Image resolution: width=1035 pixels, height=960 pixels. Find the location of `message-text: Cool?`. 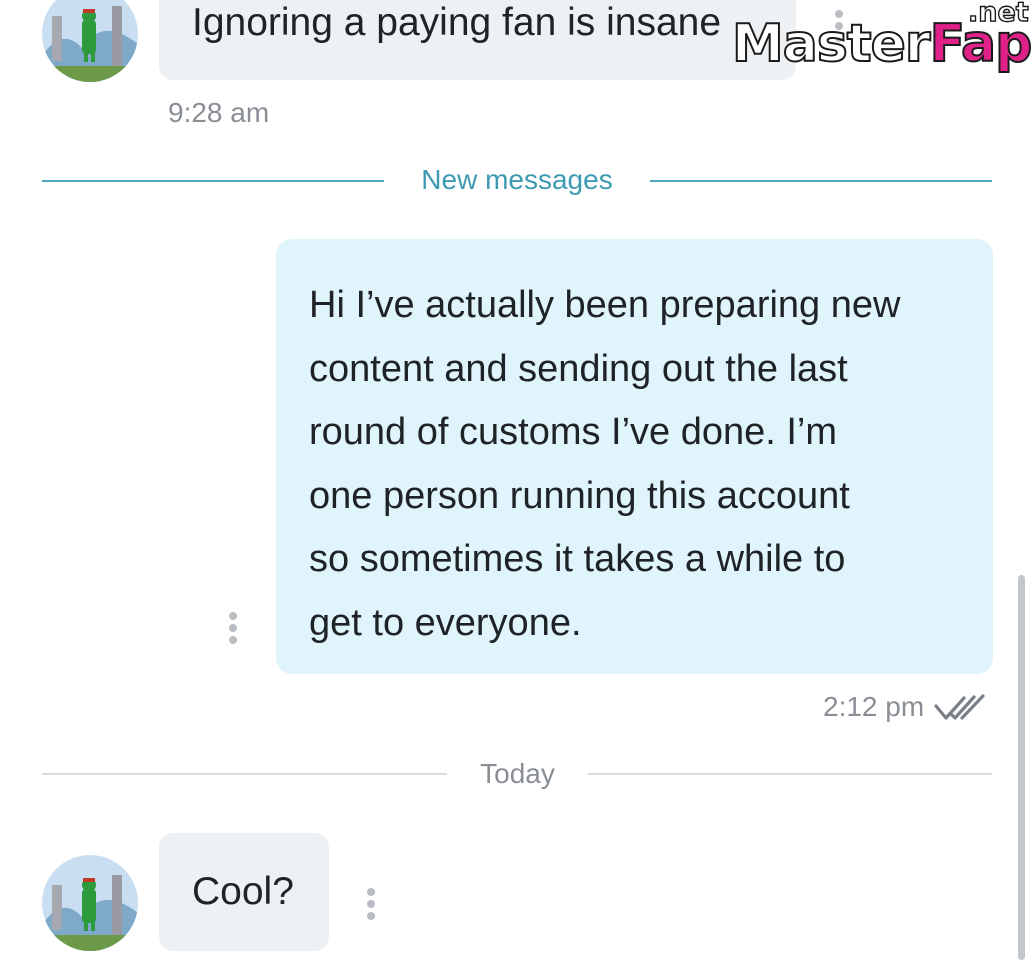

message-text: Cool? is located at coordinates (243, 891).